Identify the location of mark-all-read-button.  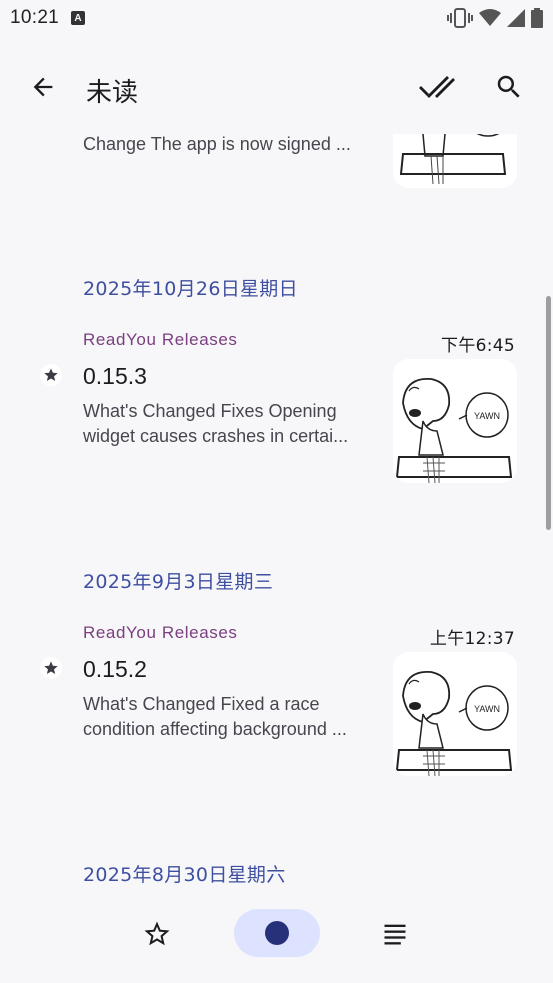
(436, 87).